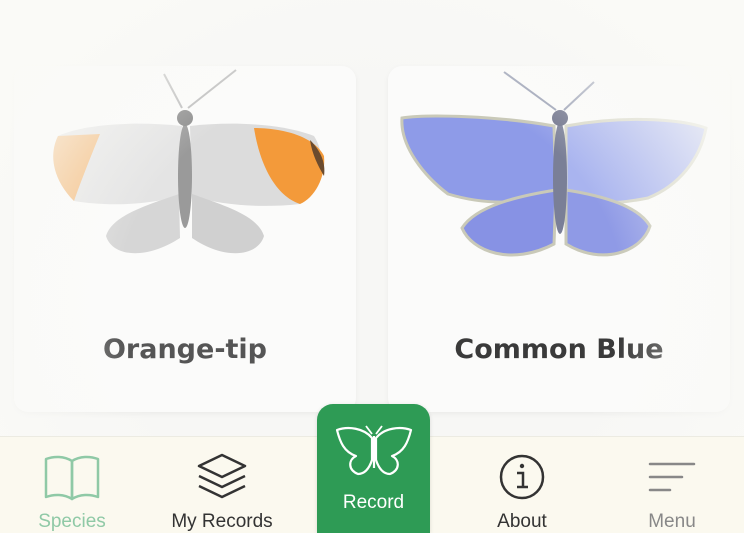  I want to click on record-button-label: Record, so click(373, 502).